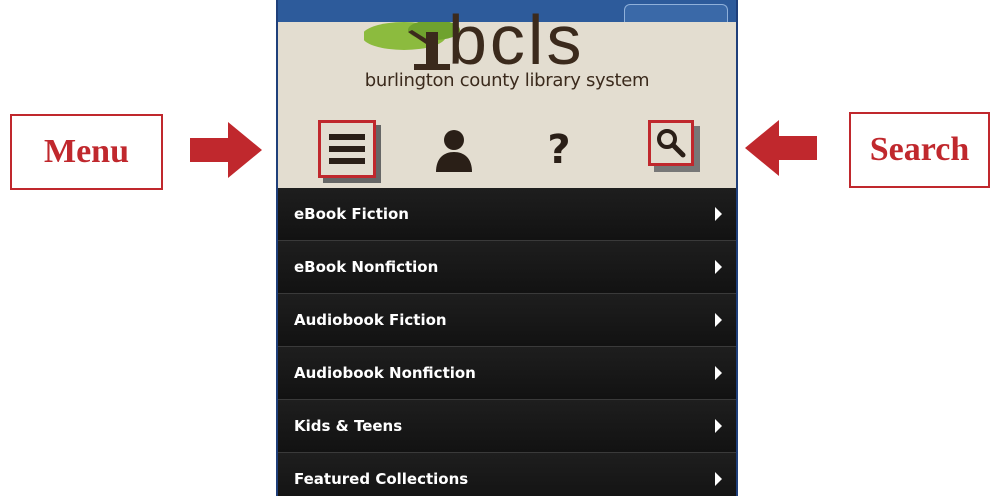 The width and height of the screenshot is (990, 496). Describe the element at coordinates (507, 373) in the screenshot. I see `menu-item-audiobook-nonfiction: Audiobook Nonfiction` at that location.